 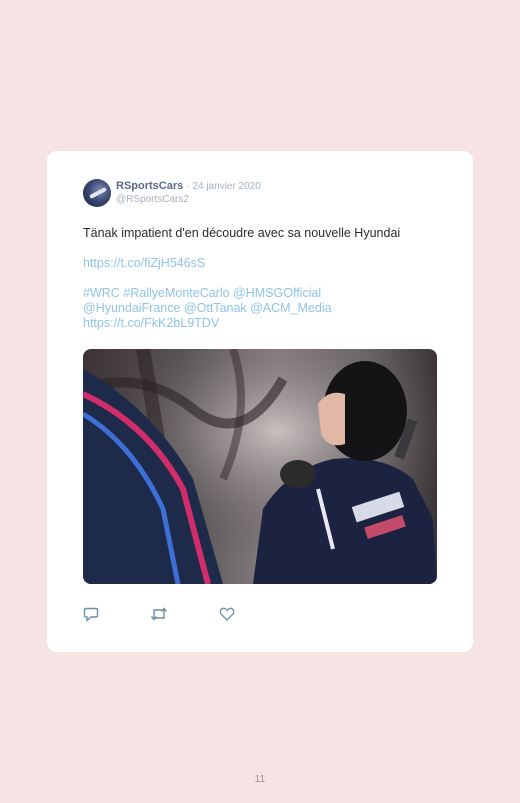 I want to click on retweet-icon, so click(x=159, y=615).